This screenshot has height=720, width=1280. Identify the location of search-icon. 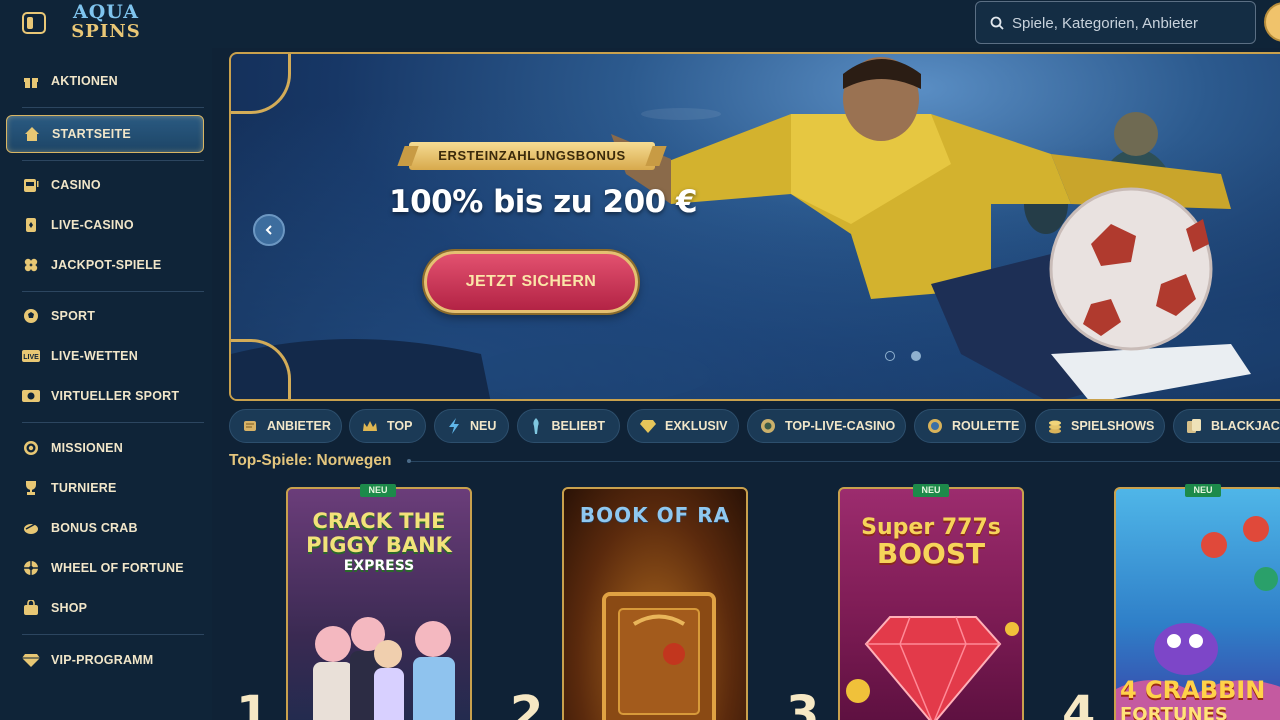
(997, 23).